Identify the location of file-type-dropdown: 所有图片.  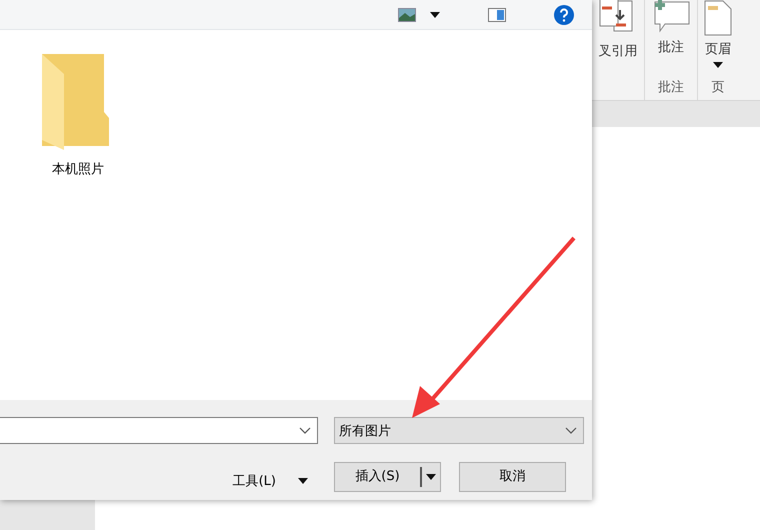
(459, 430).